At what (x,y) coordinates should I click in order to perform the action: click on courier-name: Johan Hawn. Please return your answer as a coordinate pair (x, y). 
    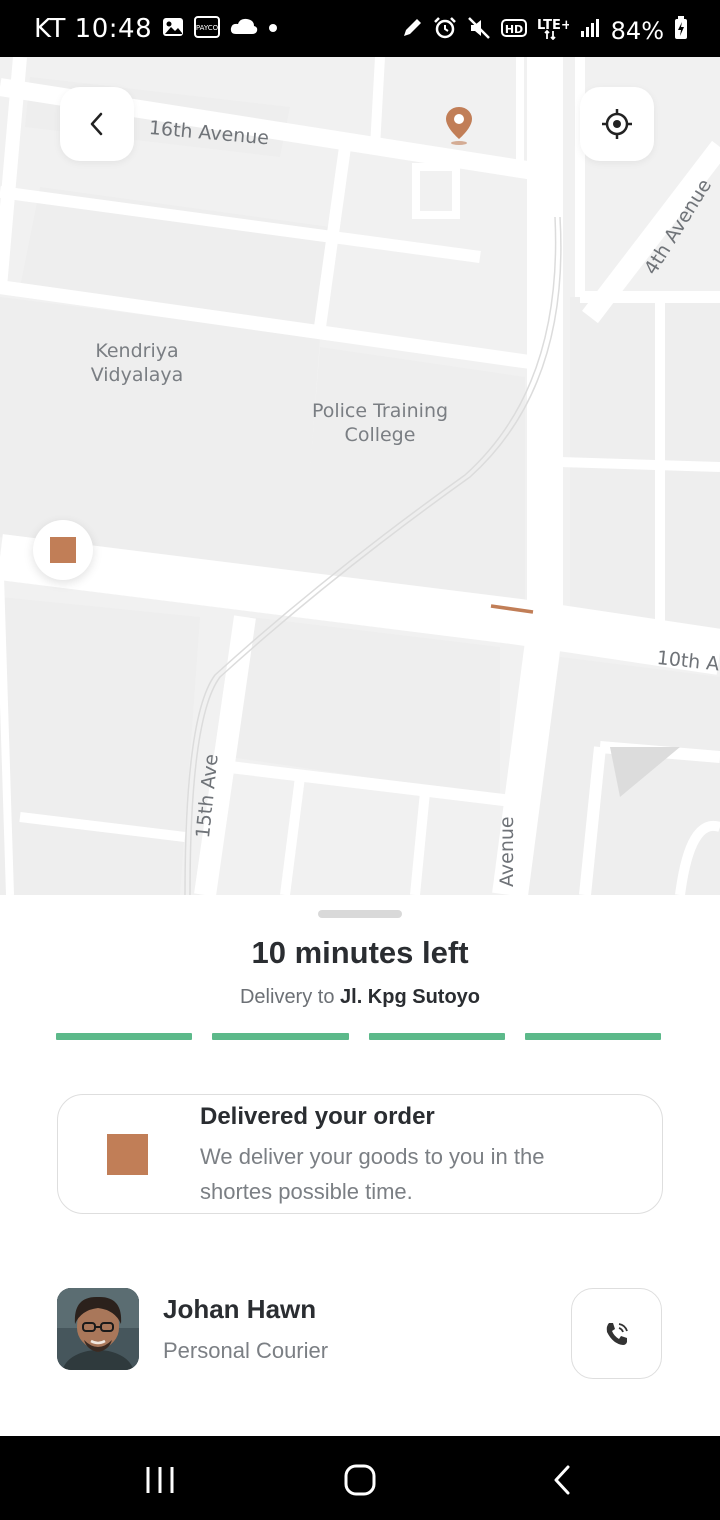
    Looking at the image, I should click on (240, 1309).